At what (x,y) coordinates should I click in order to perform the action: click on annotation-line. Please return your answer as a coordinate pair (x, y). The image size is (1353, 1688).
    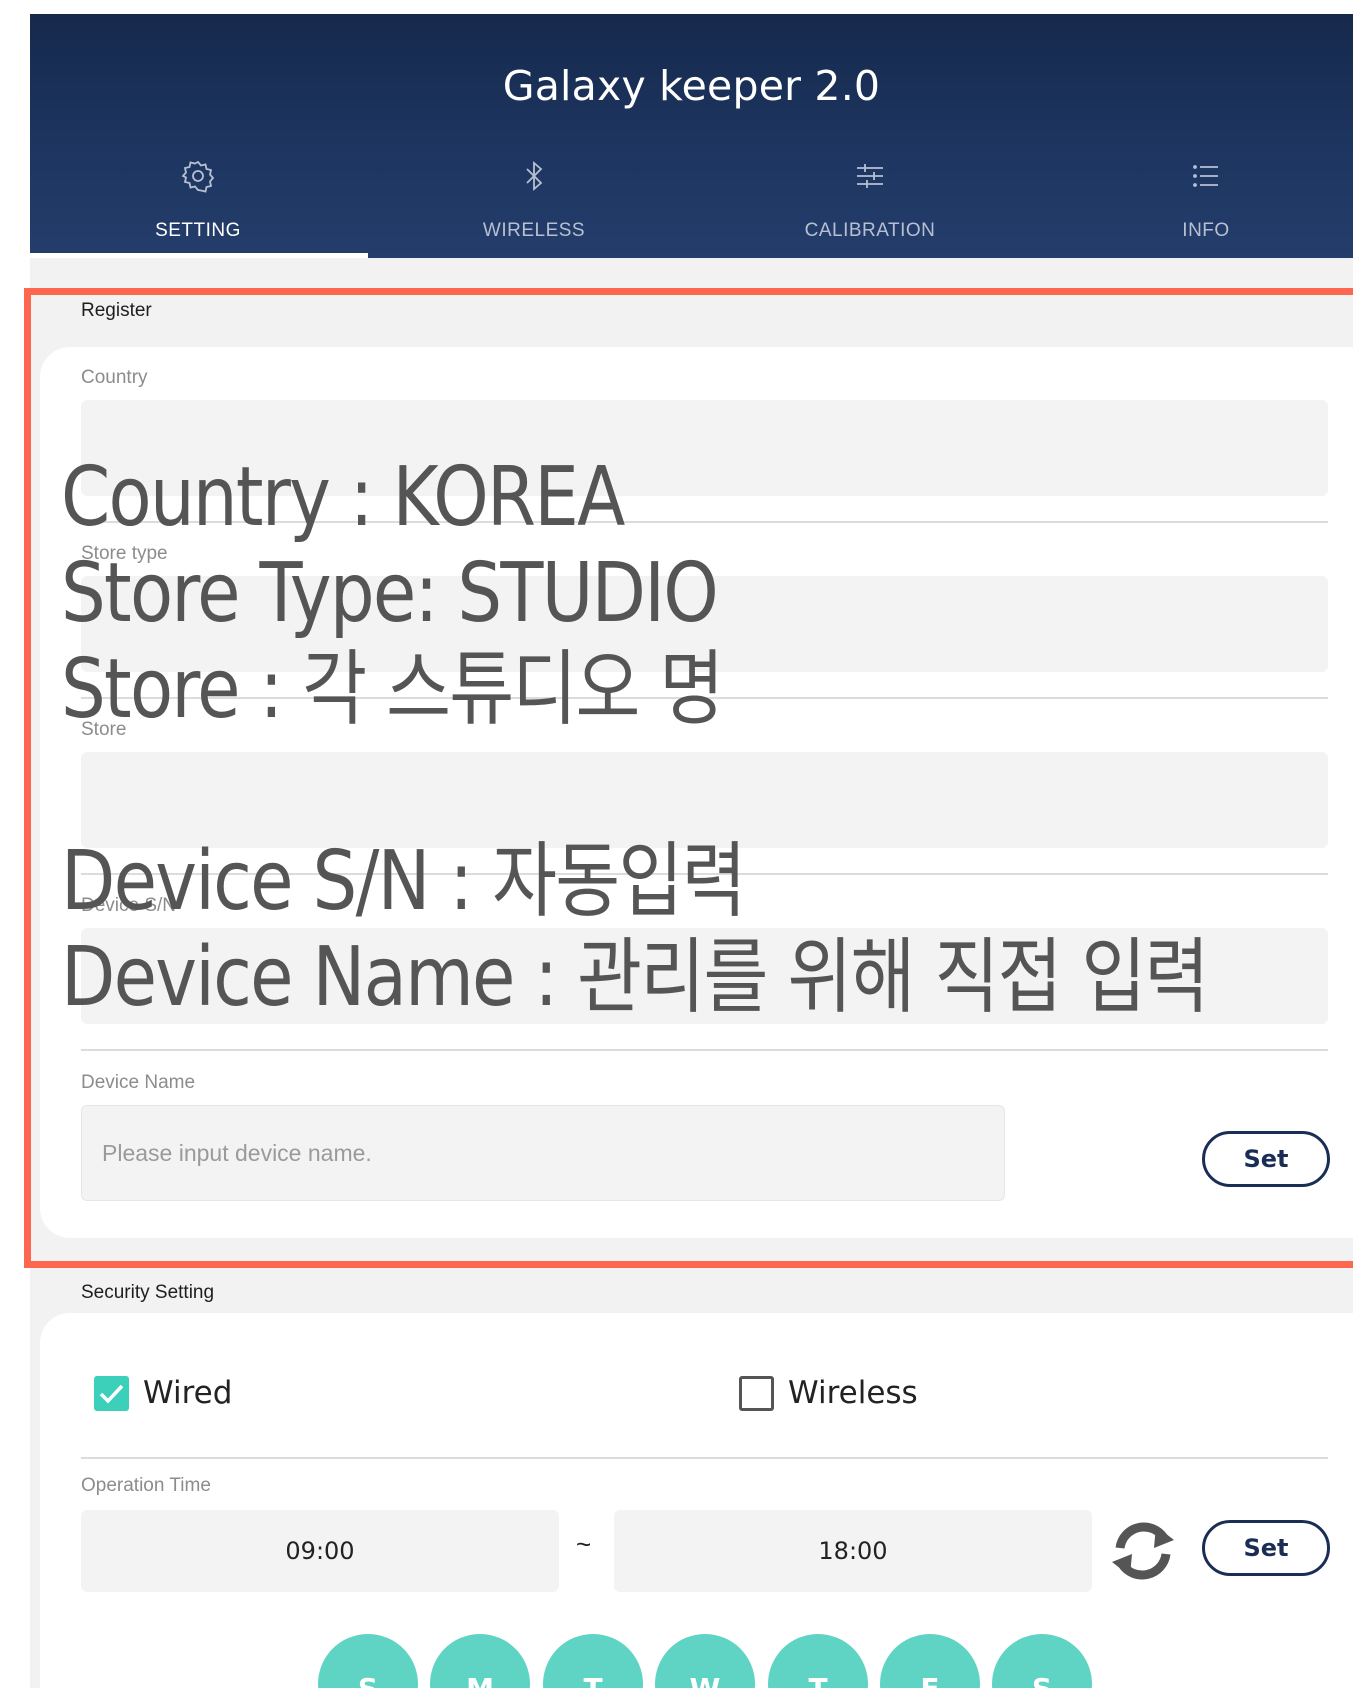
    Looking at the image, I should click on (634, 786).